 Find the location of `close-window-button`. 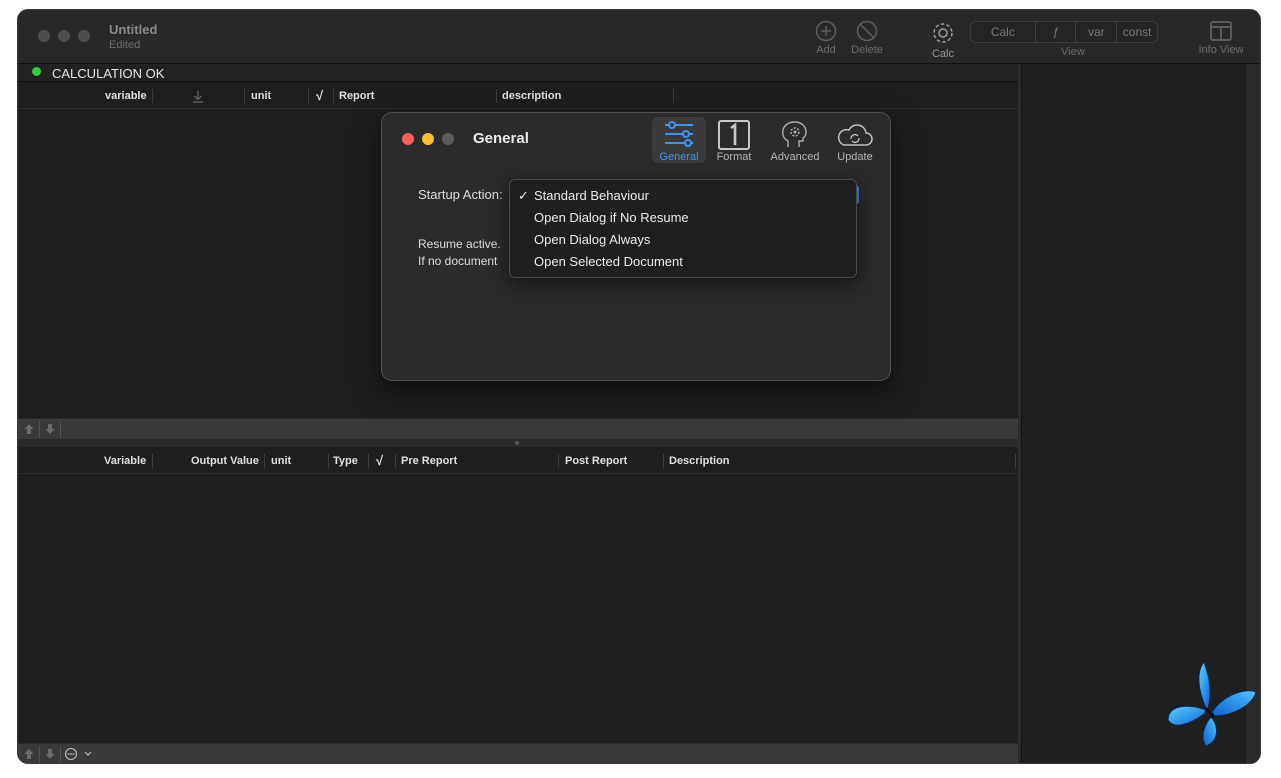

close-window-button is located at coordinates (44, 36).